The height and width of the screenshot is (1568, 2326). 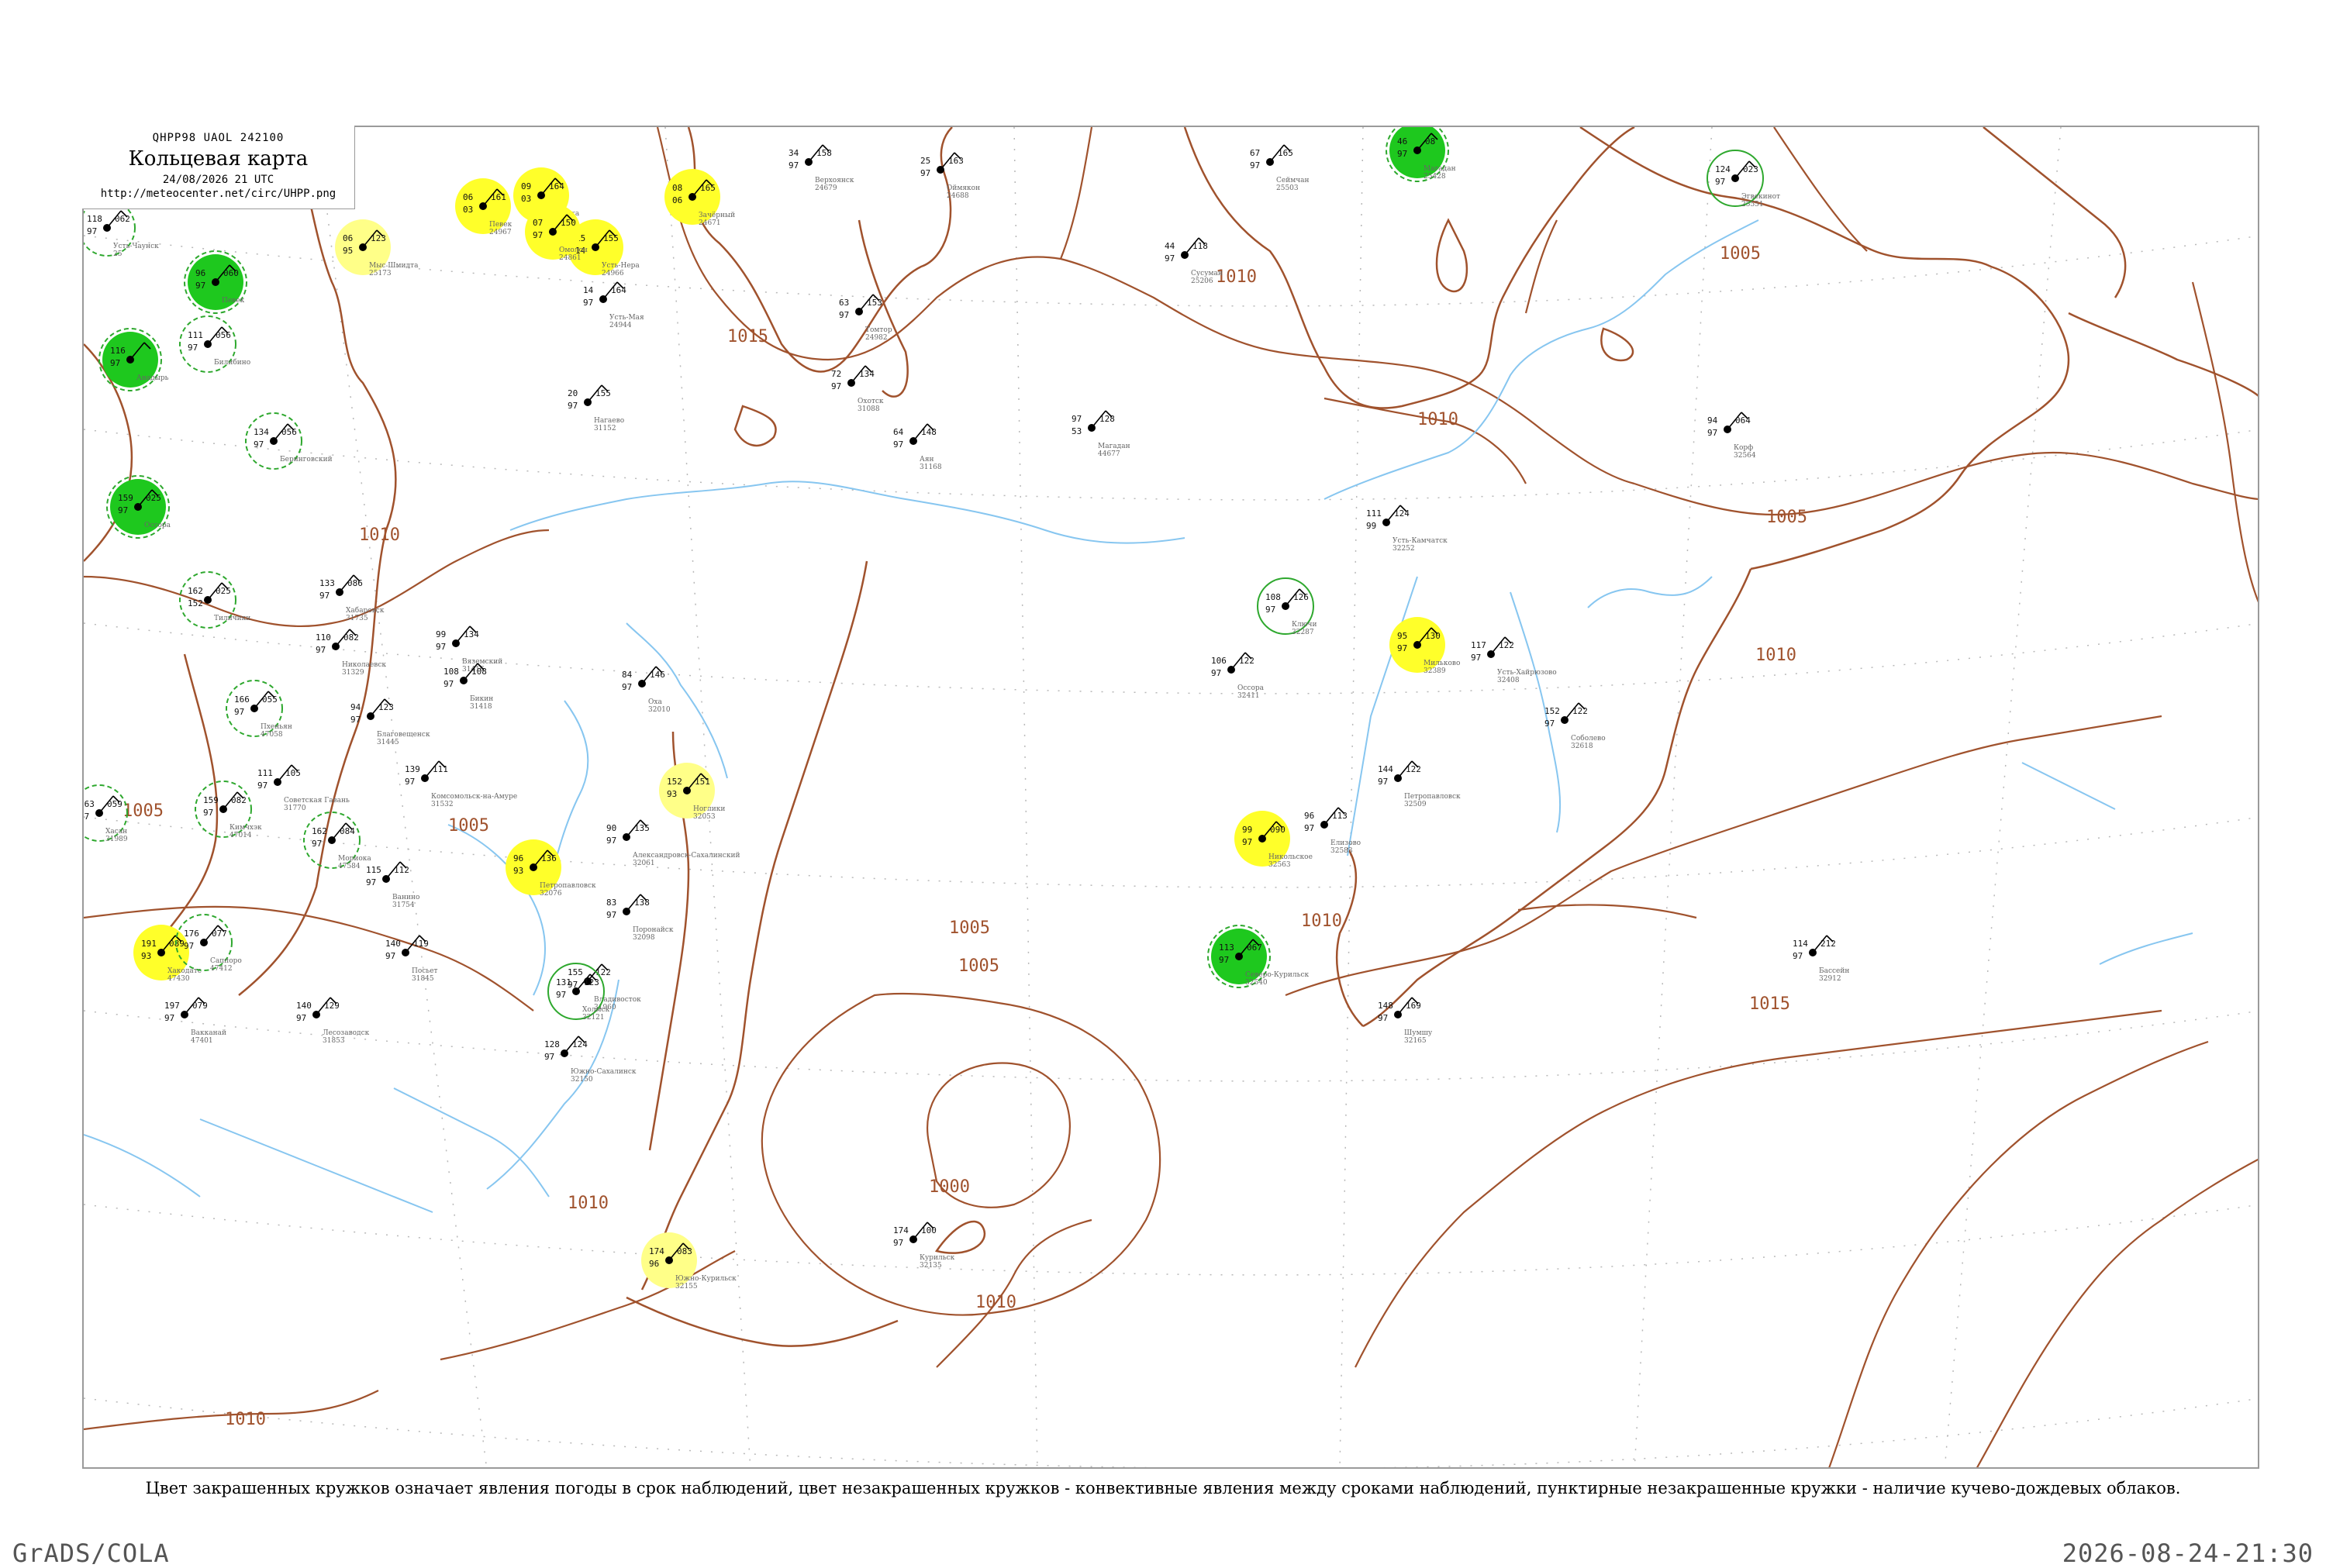 What do you see at coordinates (898, 432) in the screenshot?
I see `station-temp: 64` at bounding box center [898, 432].